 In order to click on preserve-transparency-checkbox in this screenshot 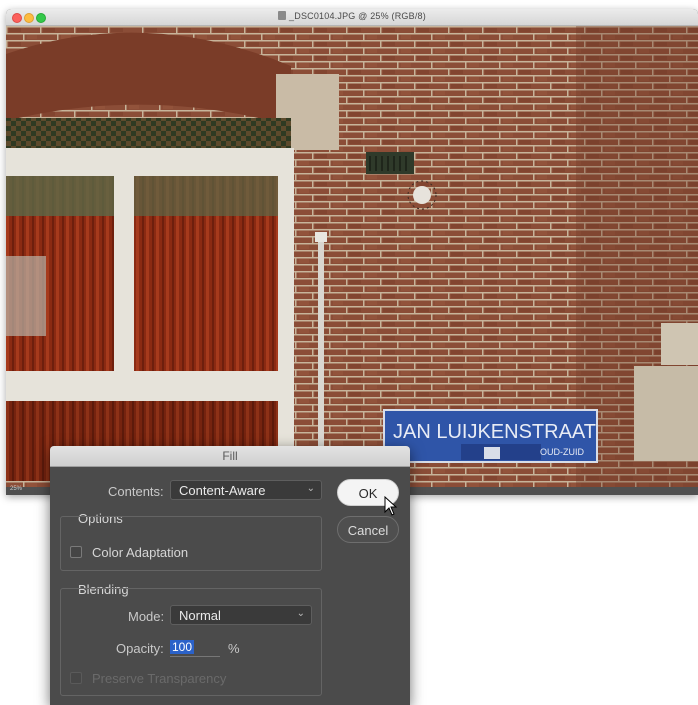, I will do `click(76, 678)`.